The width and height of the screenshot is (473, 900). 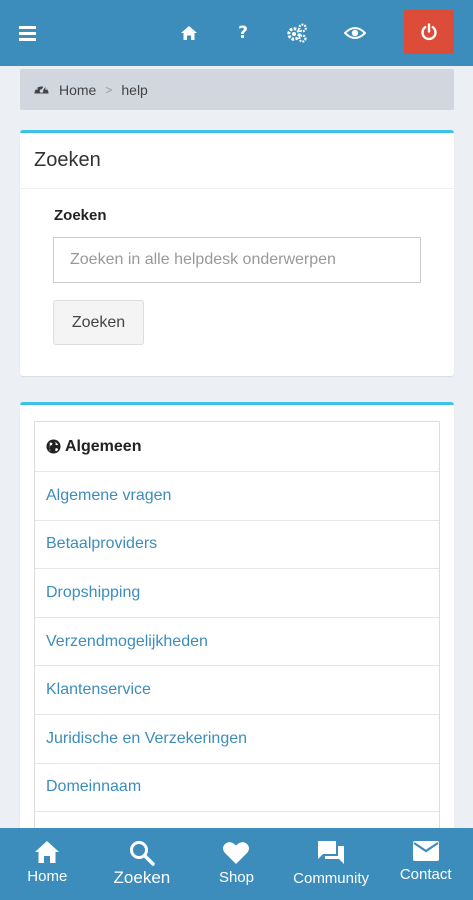 What do you see at coordinates (142, 853) in the screenshot?
I see `search-icon` at bounding box center [142, 853].